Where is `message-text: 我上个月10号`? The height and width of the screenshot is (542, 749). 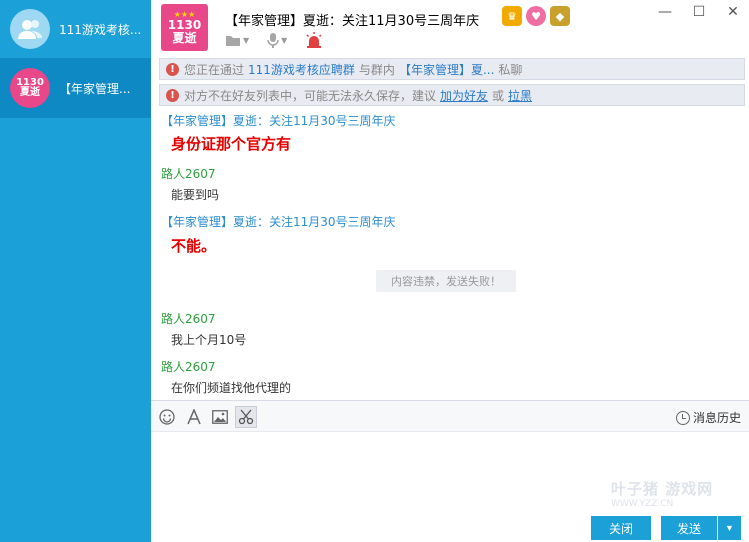 message-text: 我上个月10号 is located at coordinates (209, 340).